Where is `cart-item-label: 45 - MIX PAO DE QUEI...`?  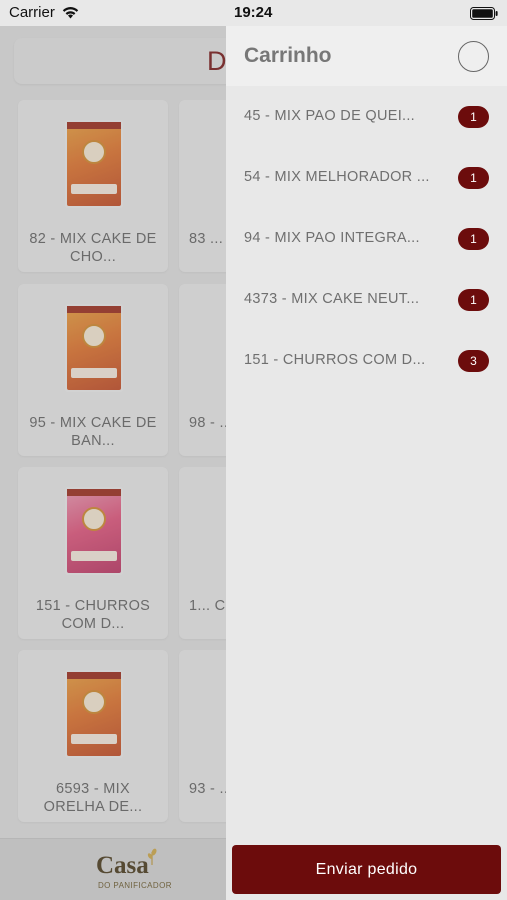
cart-item-label: 45 - MIX PAO DE QUEI... is located at coordinates (330, 116).